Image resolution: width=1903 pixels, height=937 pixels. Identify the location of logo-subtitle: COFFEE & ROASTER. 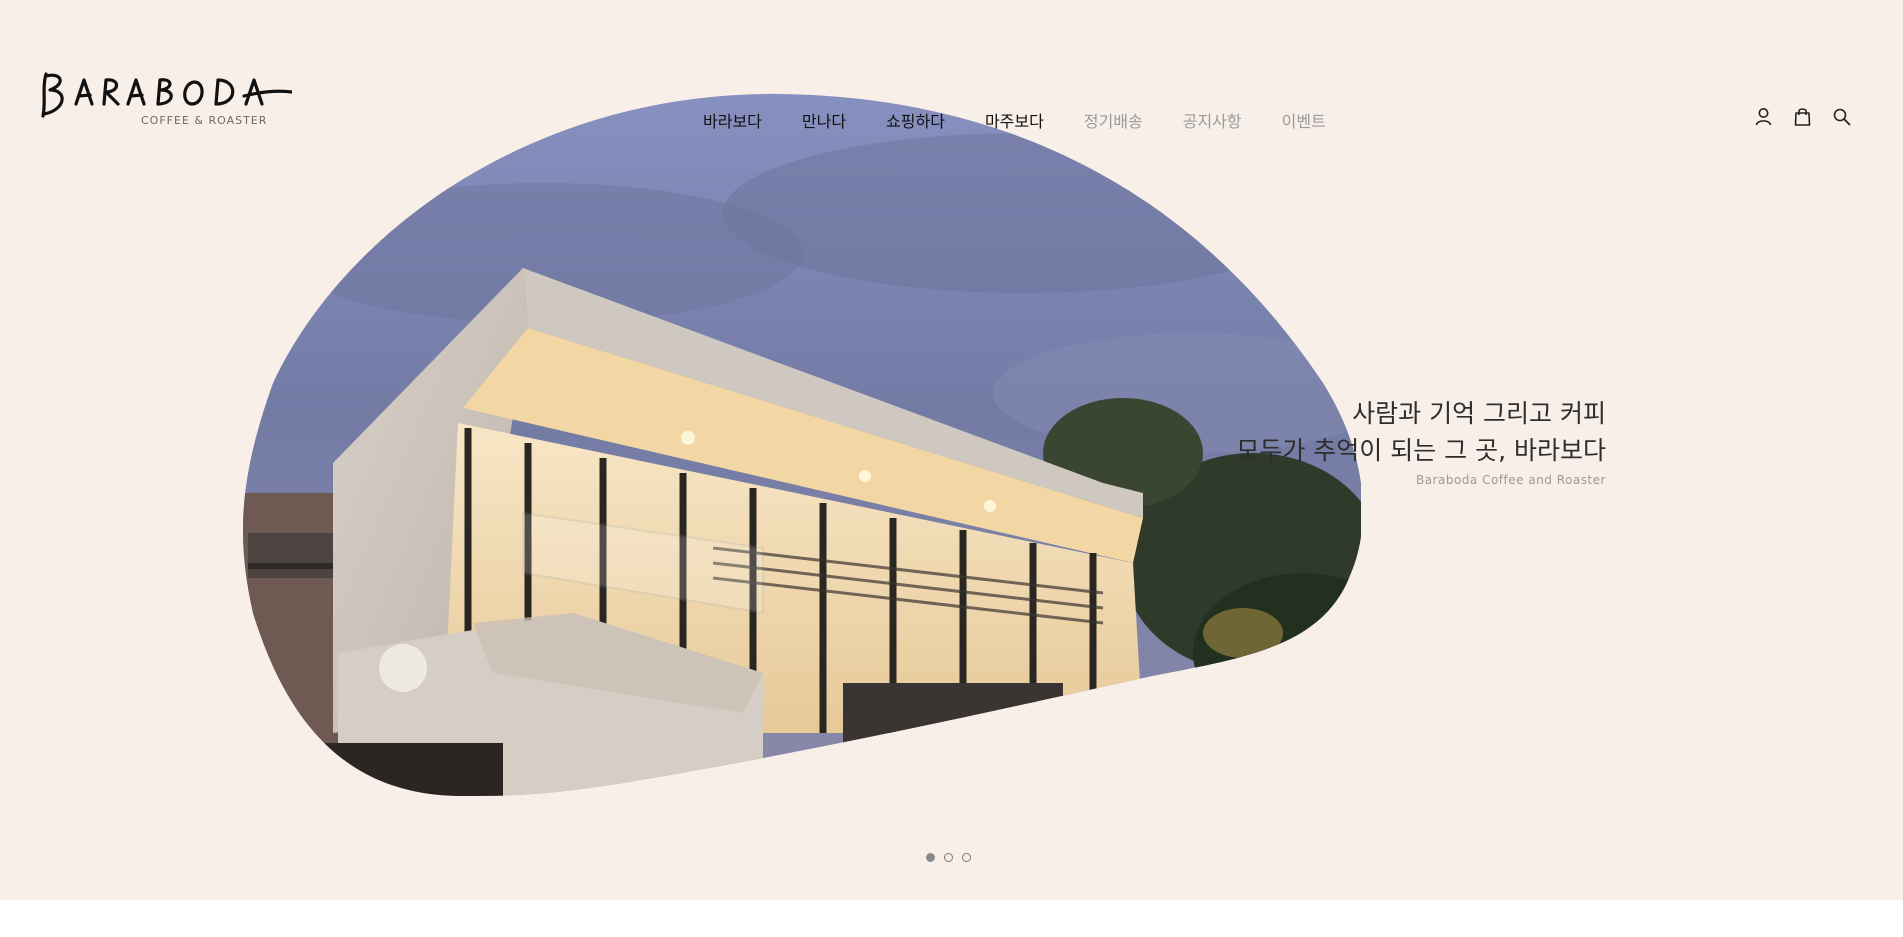
(204, 120).